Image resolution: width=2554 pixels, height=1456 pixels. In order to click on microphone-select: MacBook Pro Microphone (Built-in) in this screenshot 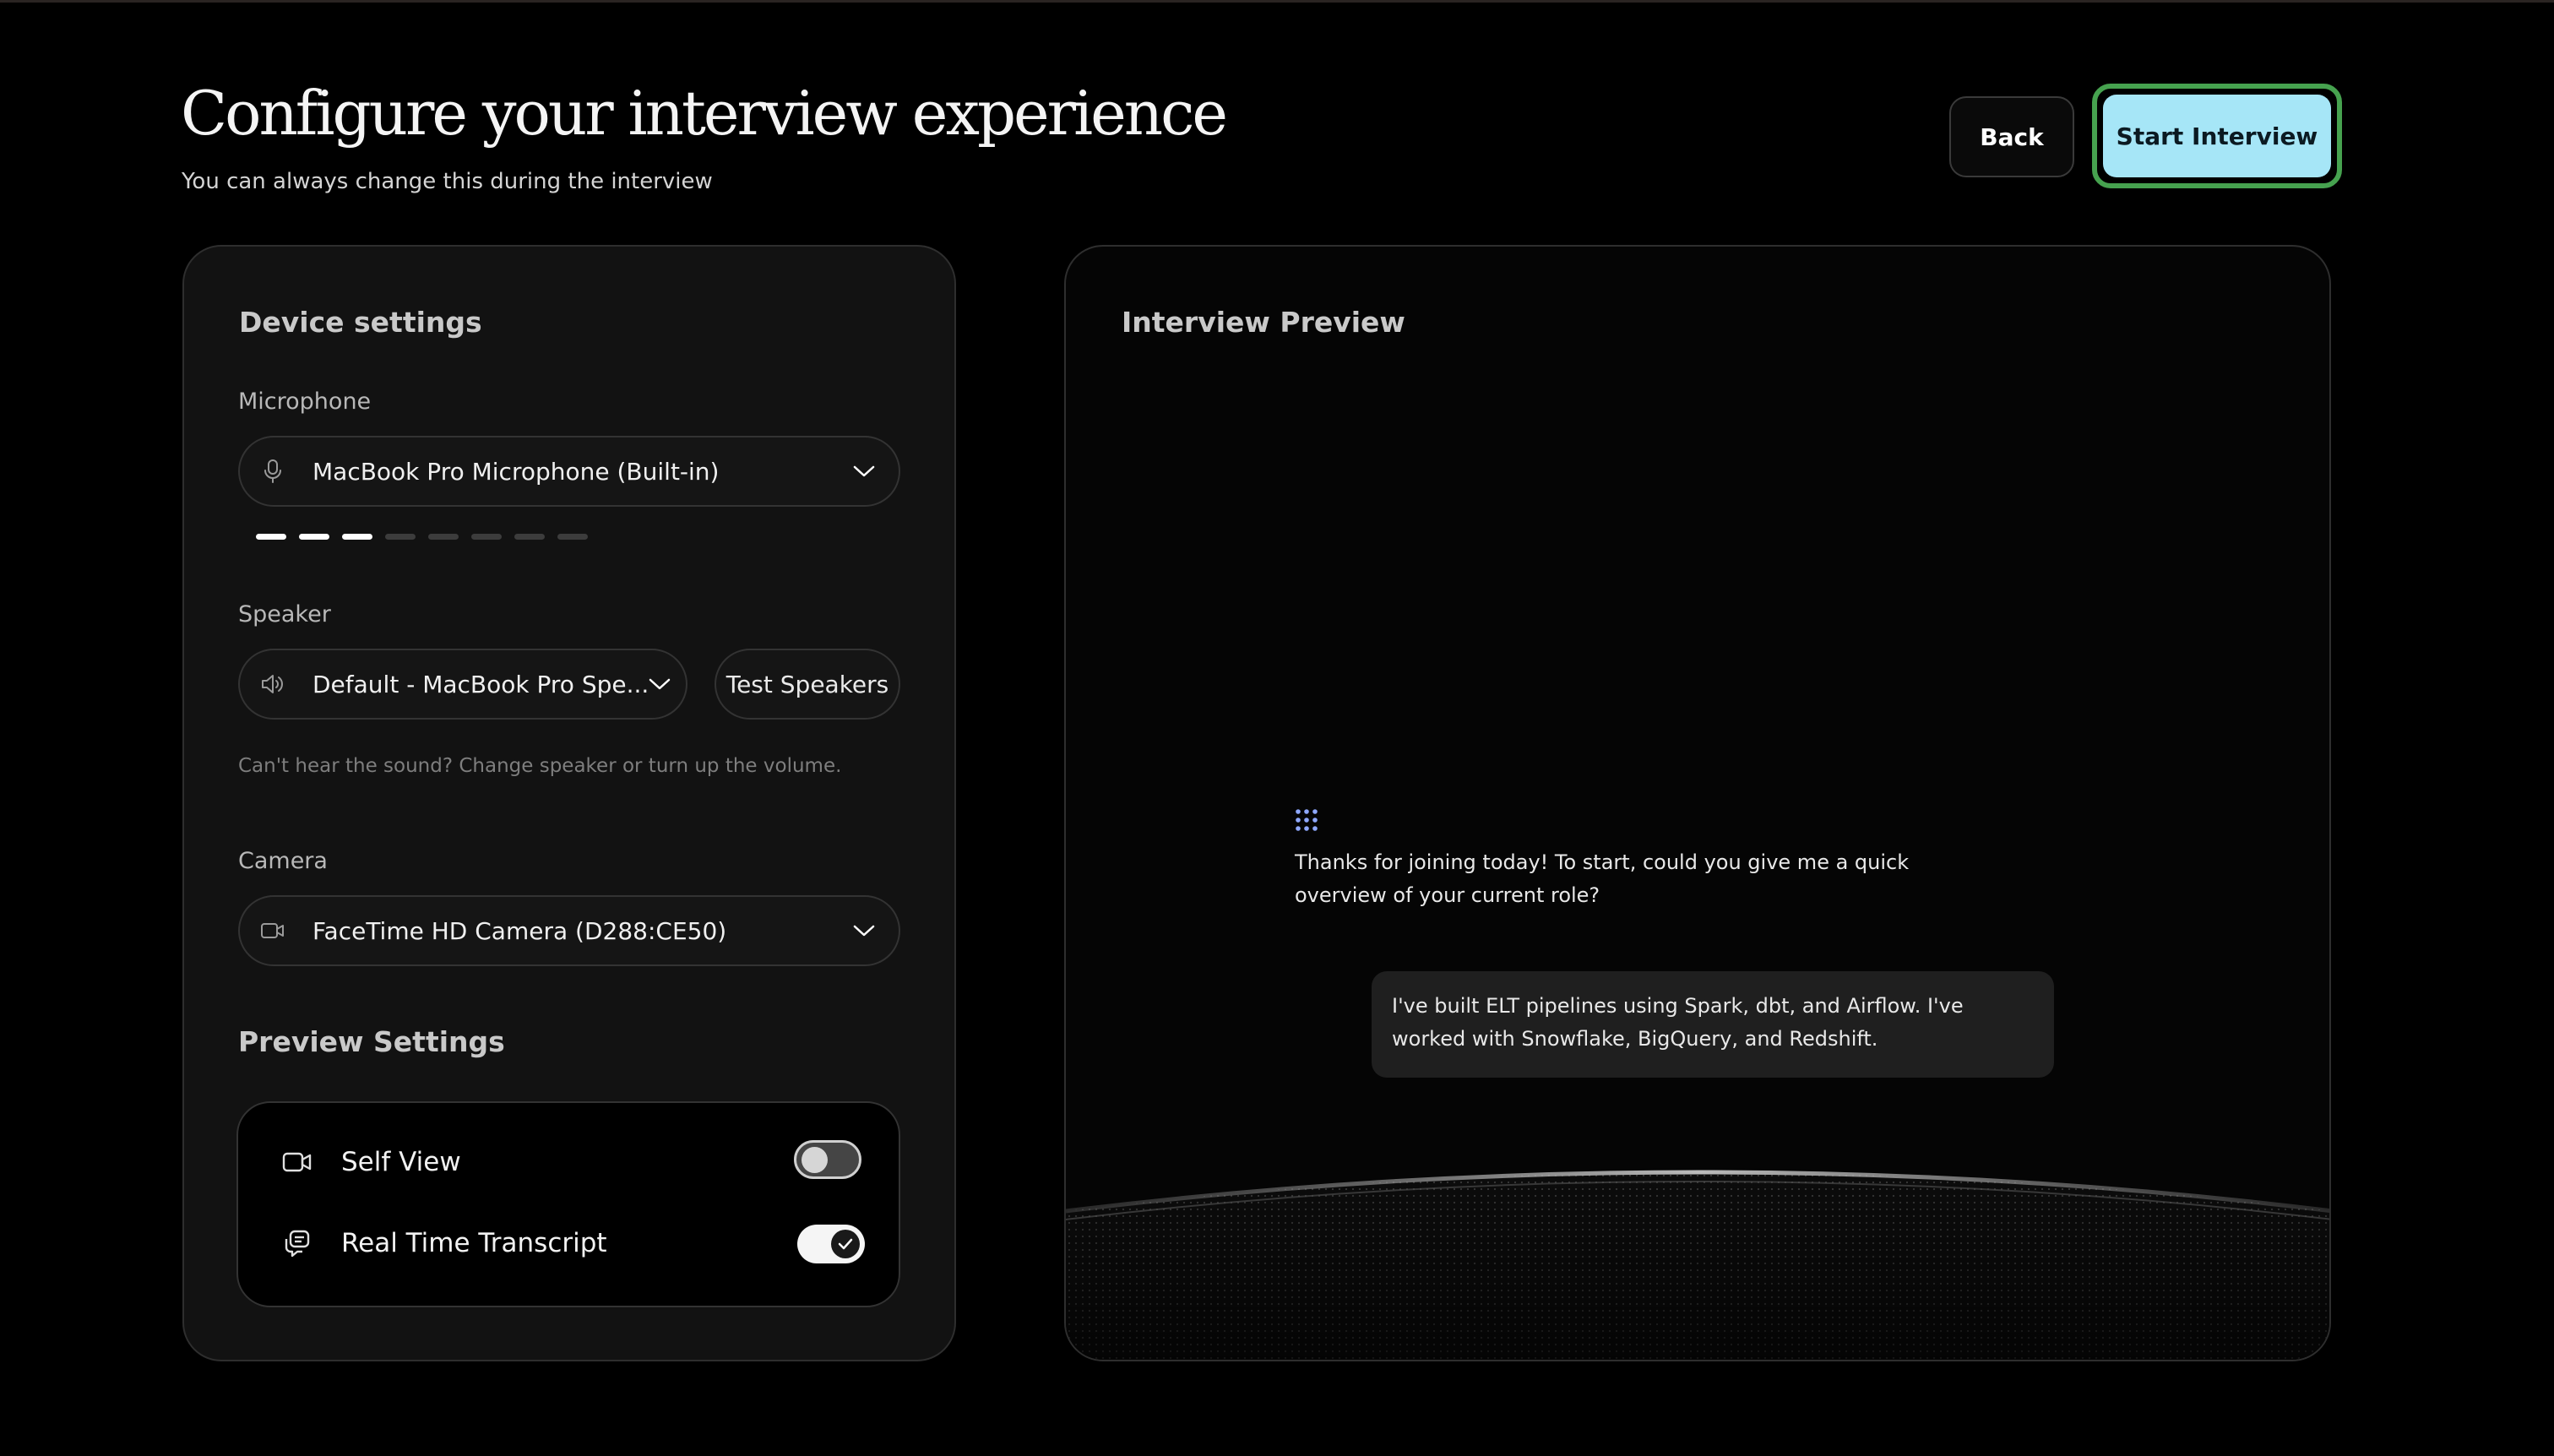, I will do `click(569, 472)`.